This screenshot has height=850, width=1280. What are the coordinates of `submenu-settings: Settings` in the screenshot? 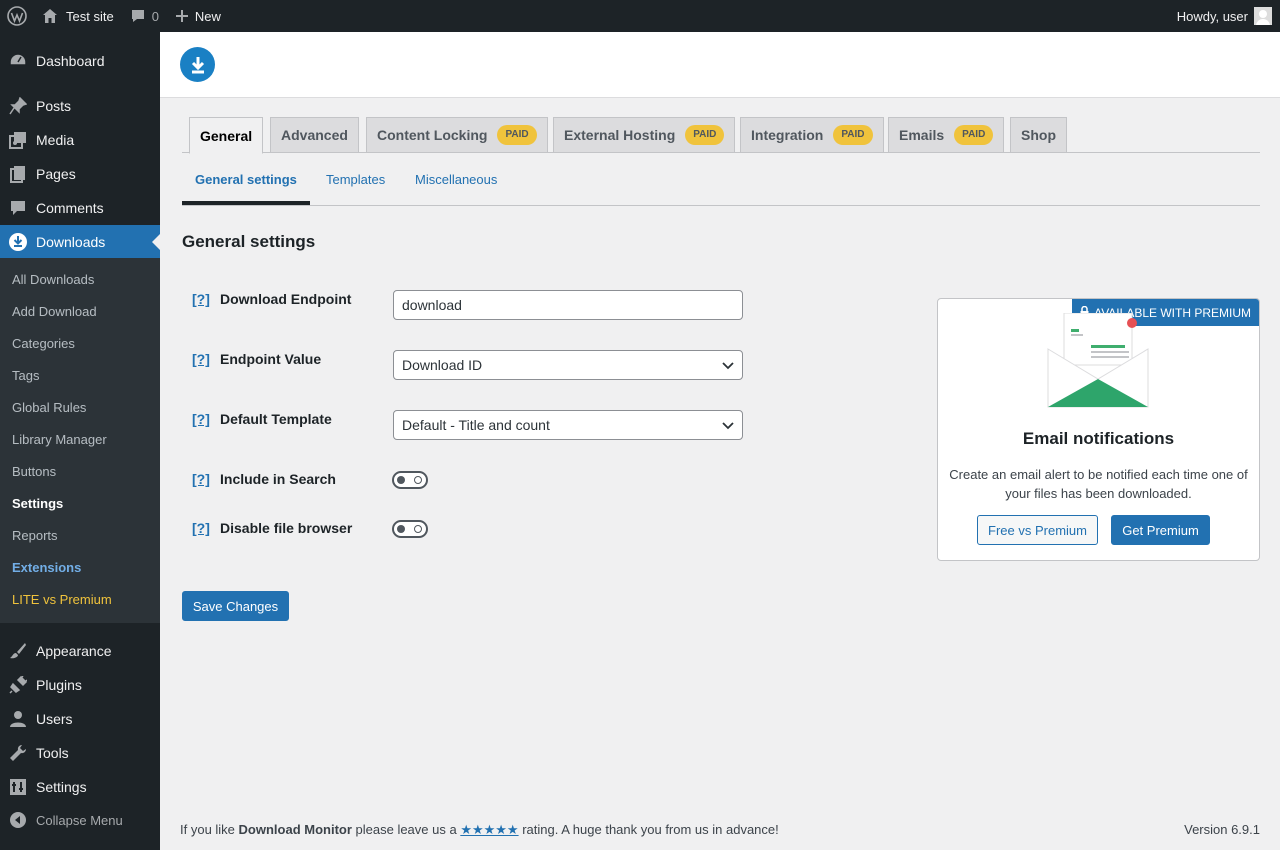 It's located at (37, 504).